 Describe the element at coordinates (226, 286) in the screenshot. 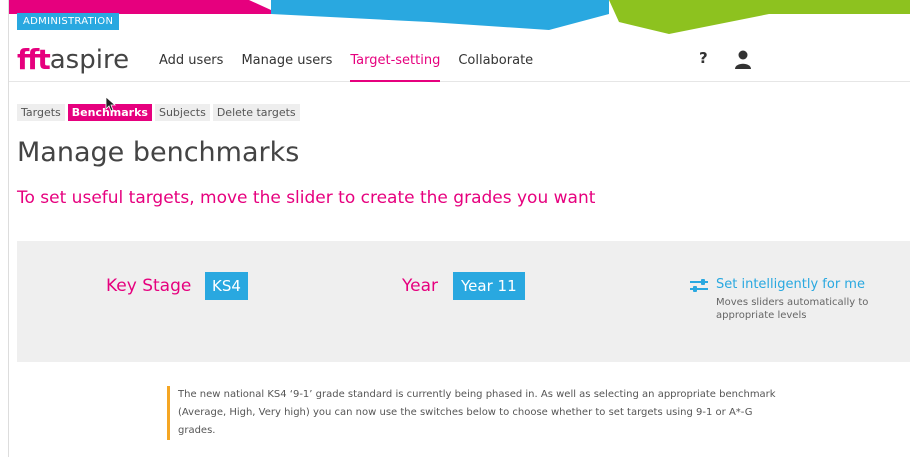

I see `key-stage-select: KS4` at that location.